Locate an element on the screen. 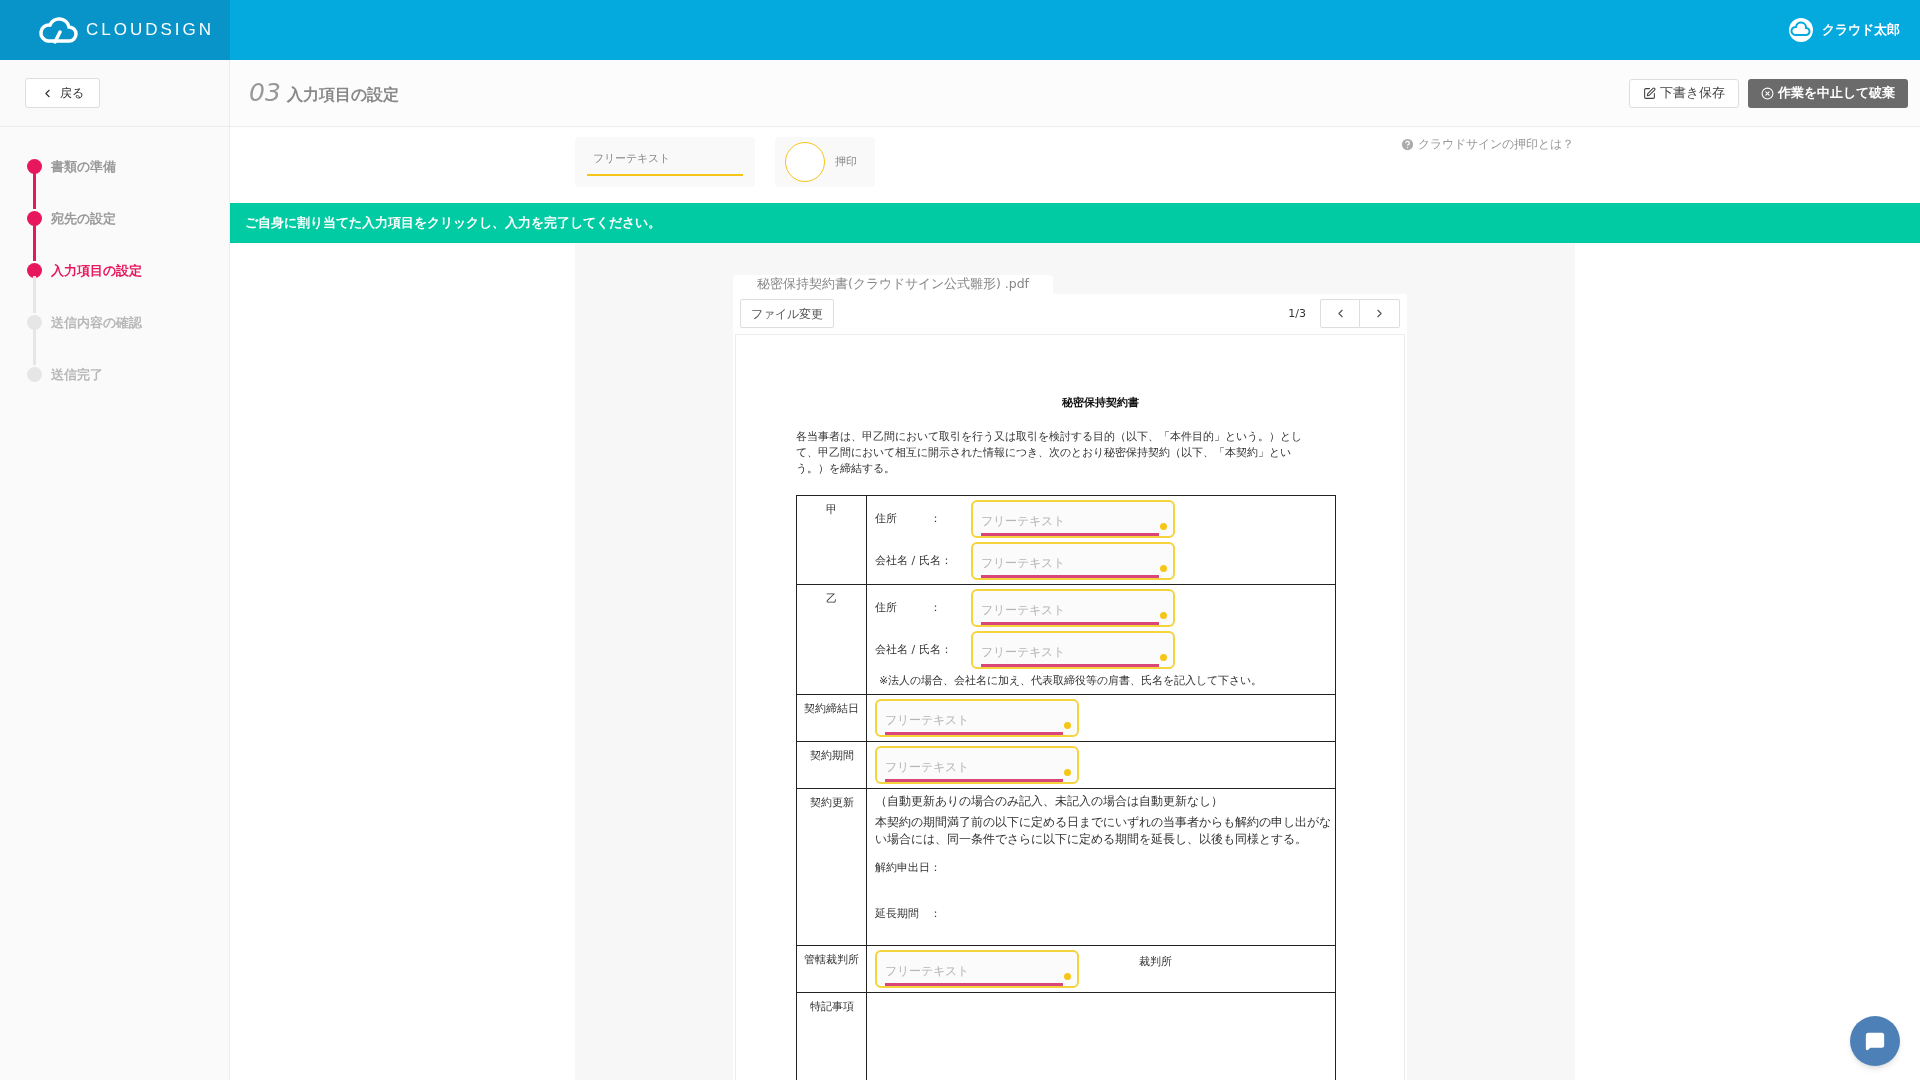 The height and width of the screenshot is (1080, 1920). free-text-tool: フリーテキスト is located at coordinates (665, 162).